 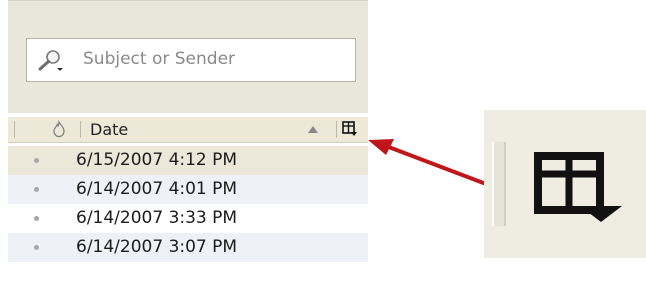 I want to click on list-item: 6/14/2007 3:07 PM, so click(x=188, y=247).